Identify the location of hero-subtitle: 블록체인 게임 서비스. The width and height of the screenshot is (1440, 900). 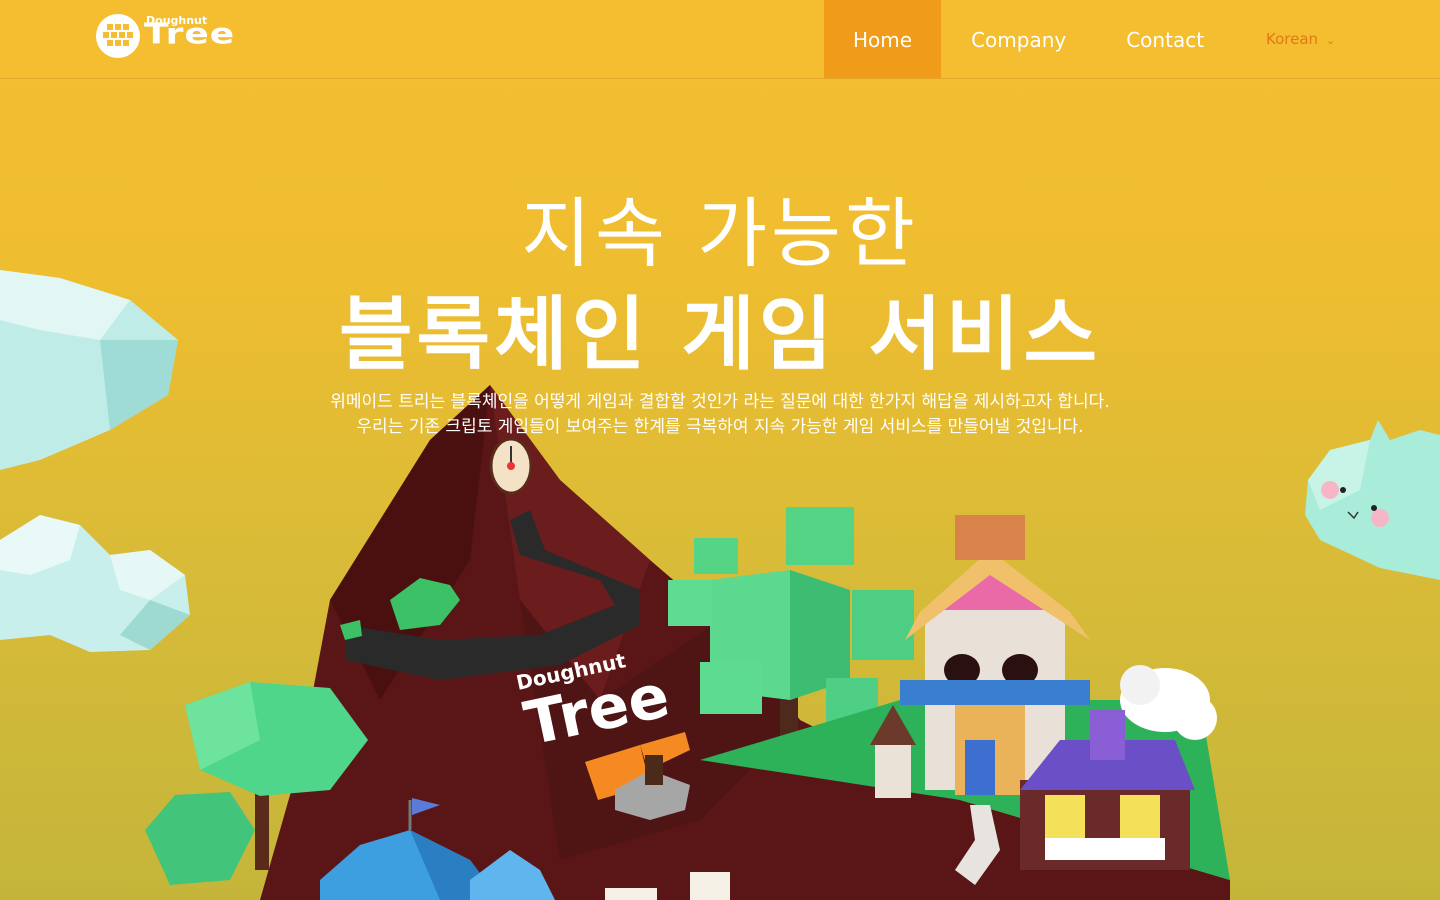
(720, 334).